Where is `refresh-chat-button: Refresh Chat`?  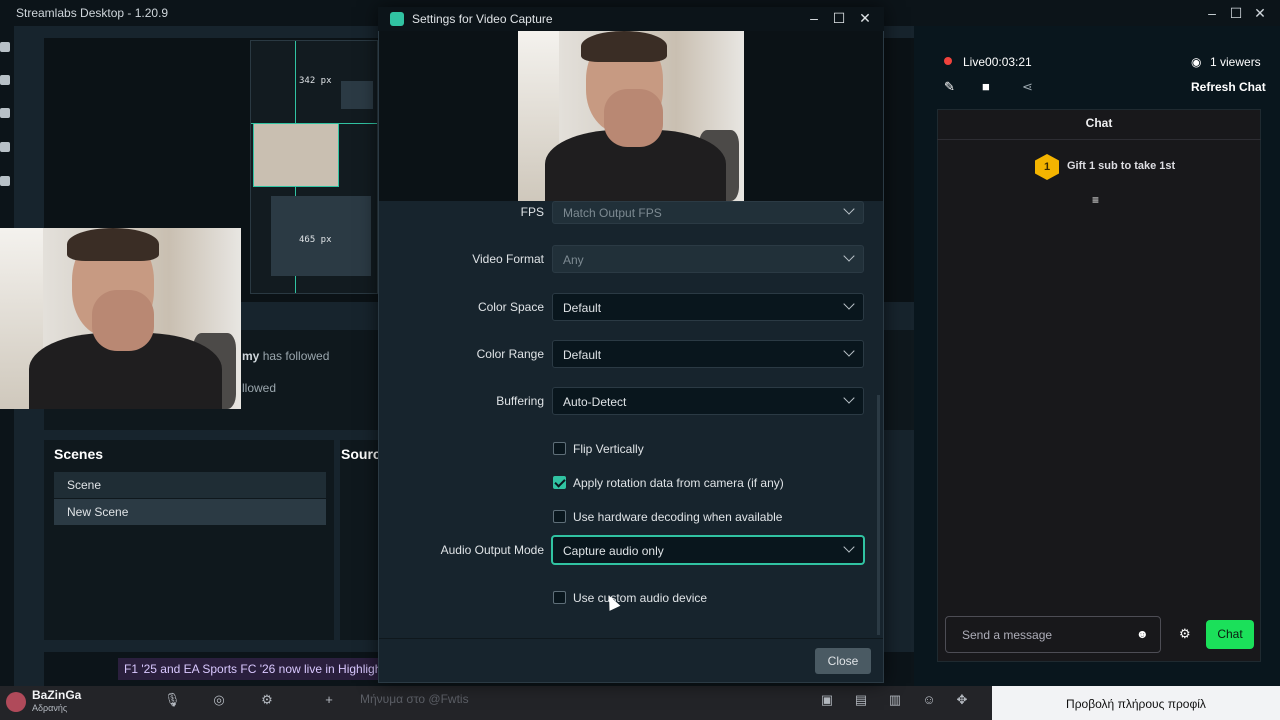 refresh-chat-button: Refresh Chat is located at coordinates (1228, 87).